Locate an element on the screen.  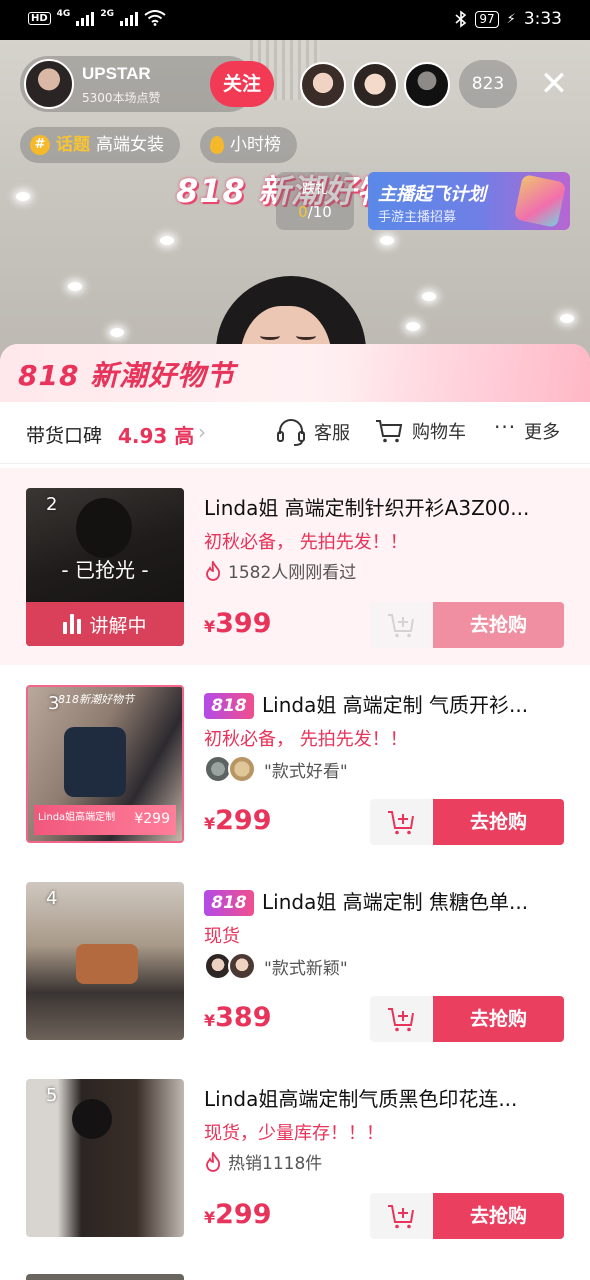
cart-label: 购物车 is located at coordinates (439, 432).